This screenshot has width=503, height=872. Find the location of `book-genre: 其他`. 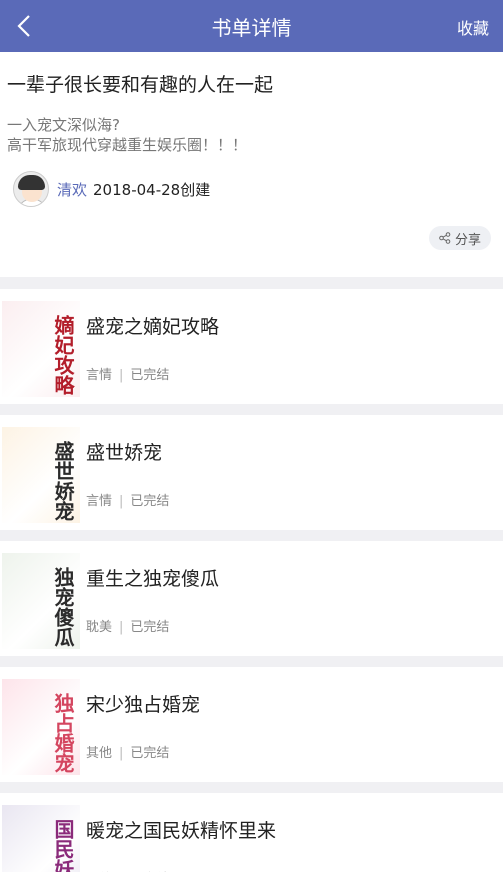

book-genre: 其他 is located at coordinates (99, 753).